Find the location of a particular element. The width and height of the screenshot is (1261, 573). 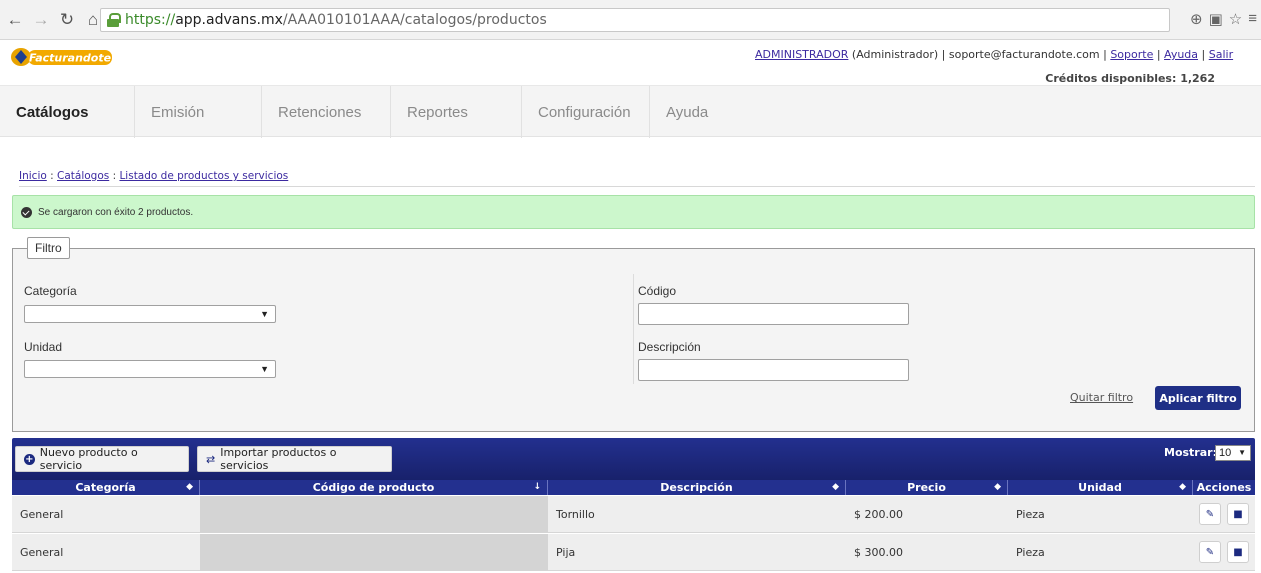

column-header-price: Precio ◆ is located at coordinates (927, 487).